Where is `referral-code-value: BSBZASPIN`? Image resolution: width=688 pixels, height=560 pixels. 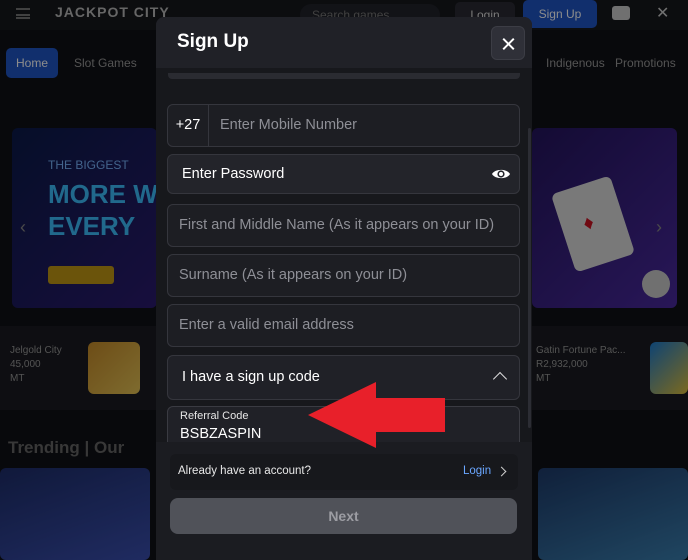 referral-code-value: BSBZASPIN is located at coordinates (220, 434).